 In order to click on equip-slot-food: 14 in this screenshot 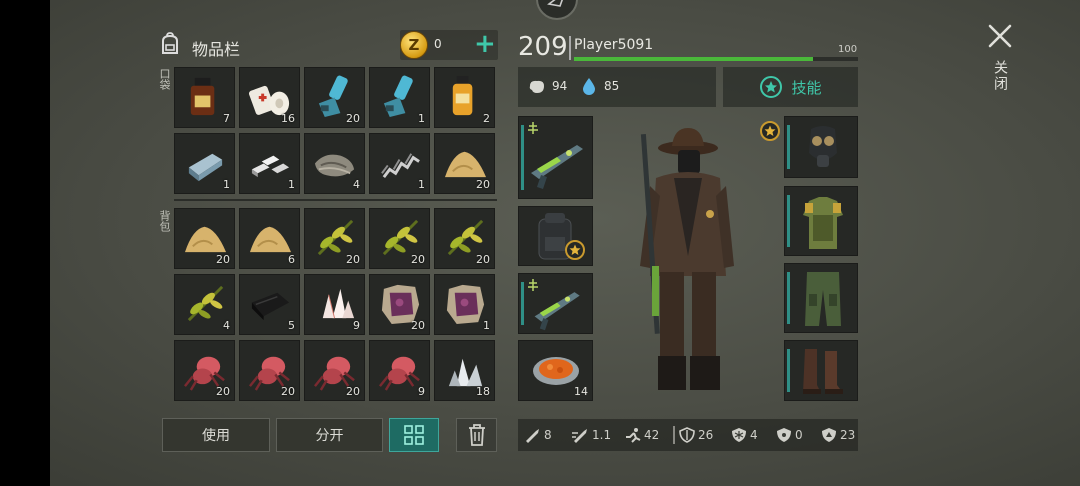, I will do `click(555, 370)`.